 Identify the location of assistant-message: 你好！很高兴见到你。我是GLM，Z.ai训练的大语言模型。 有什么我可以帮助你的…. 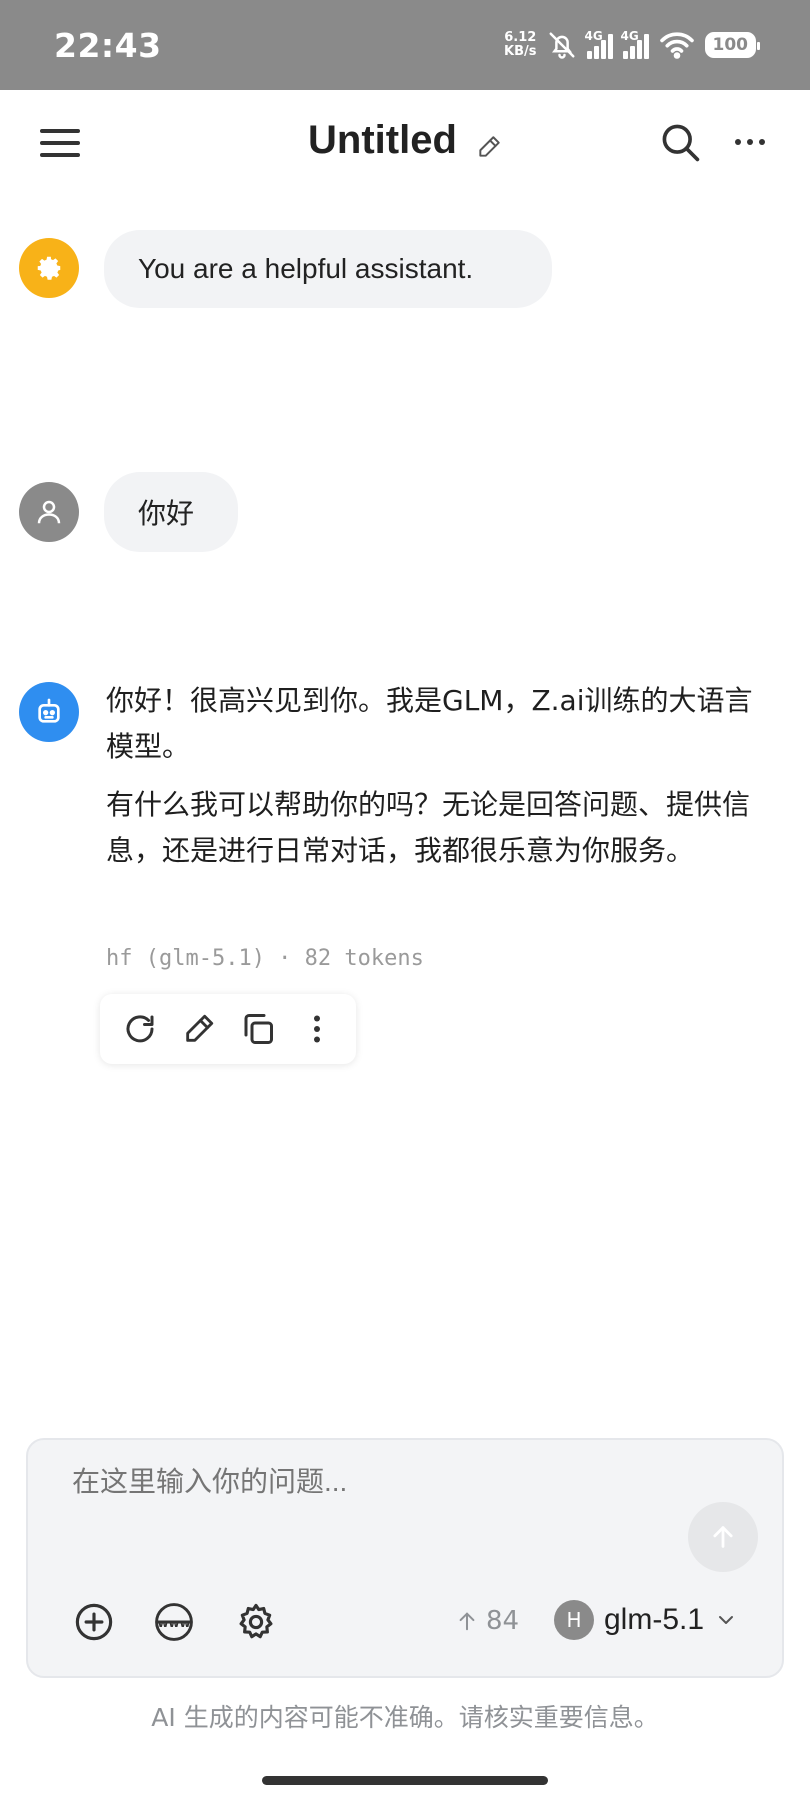
(436, 782).